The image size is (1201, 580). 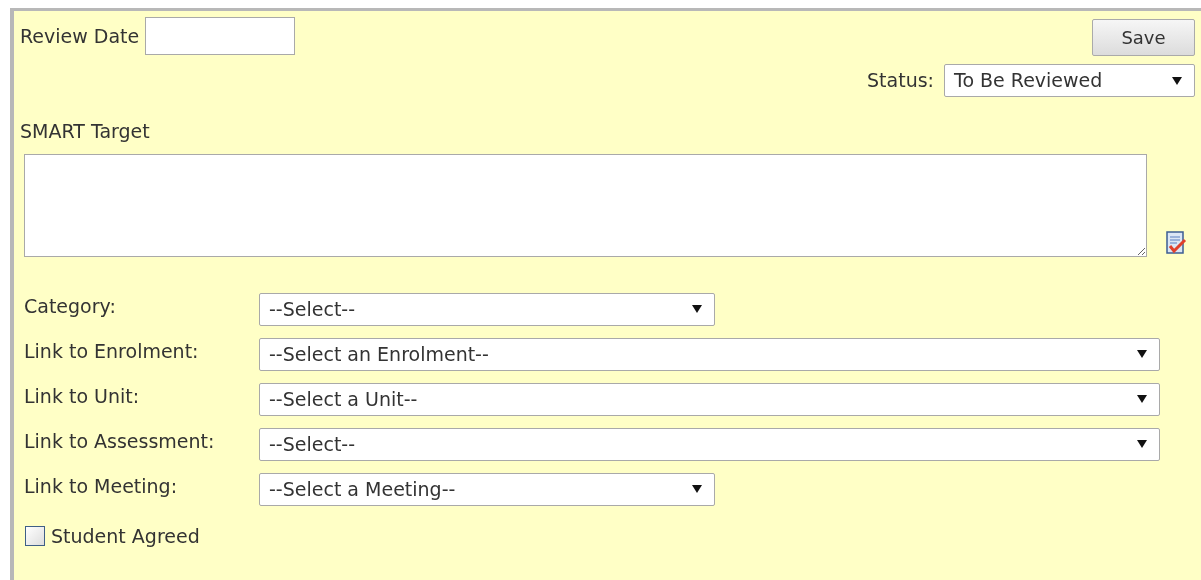 I want to click on field-label: Category:, so click(x=70, y=305).